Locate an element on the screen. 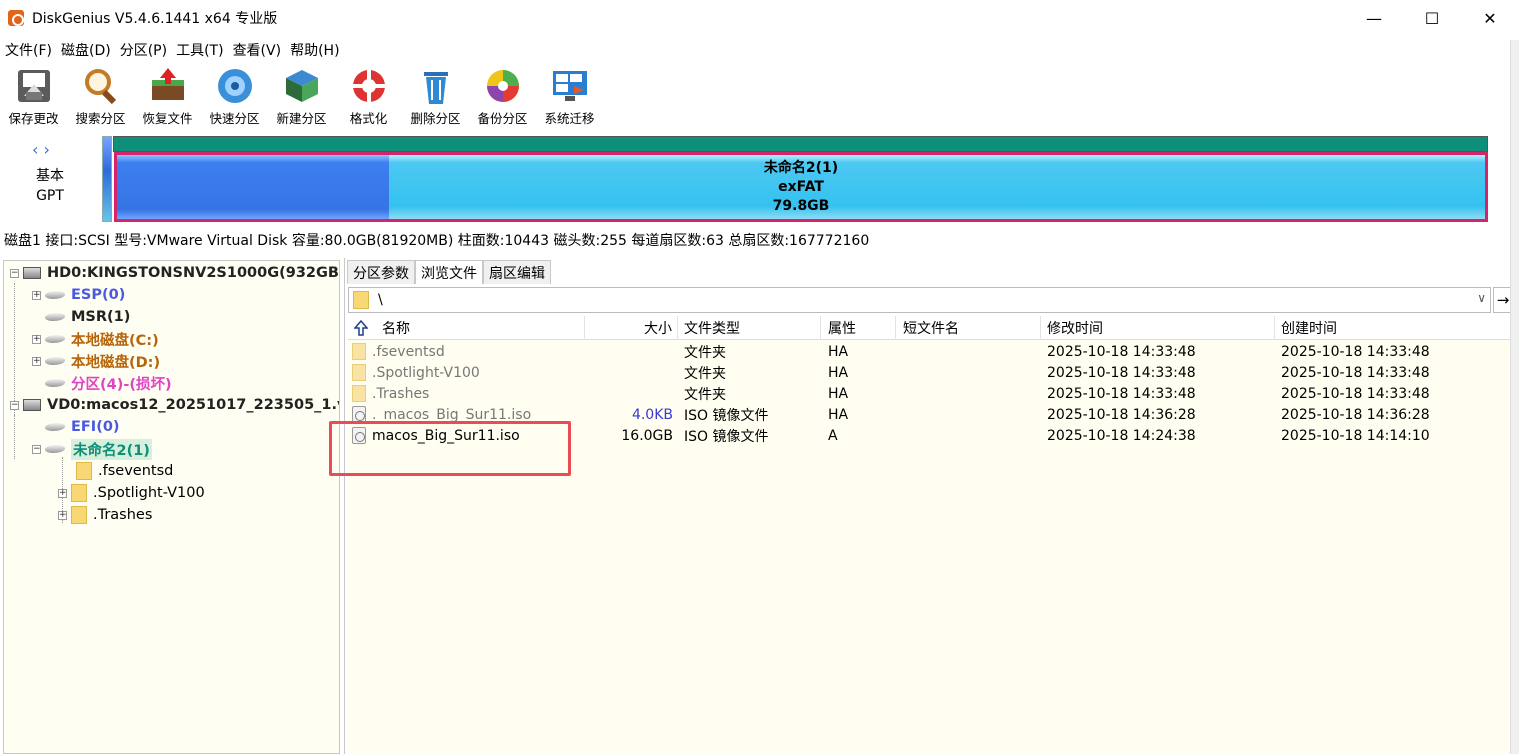  file-modified: 2025-10-18 14:33:48 is located at coordinates (1121, 351).